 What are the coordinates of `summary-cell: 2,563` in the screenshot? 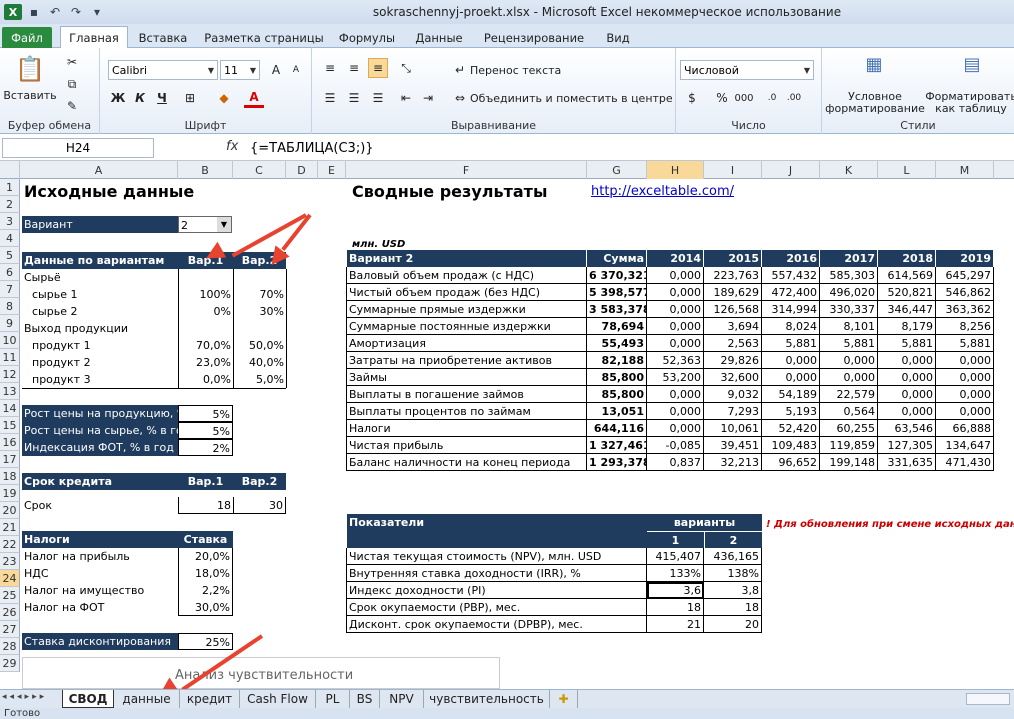 It's located at (733, 343).